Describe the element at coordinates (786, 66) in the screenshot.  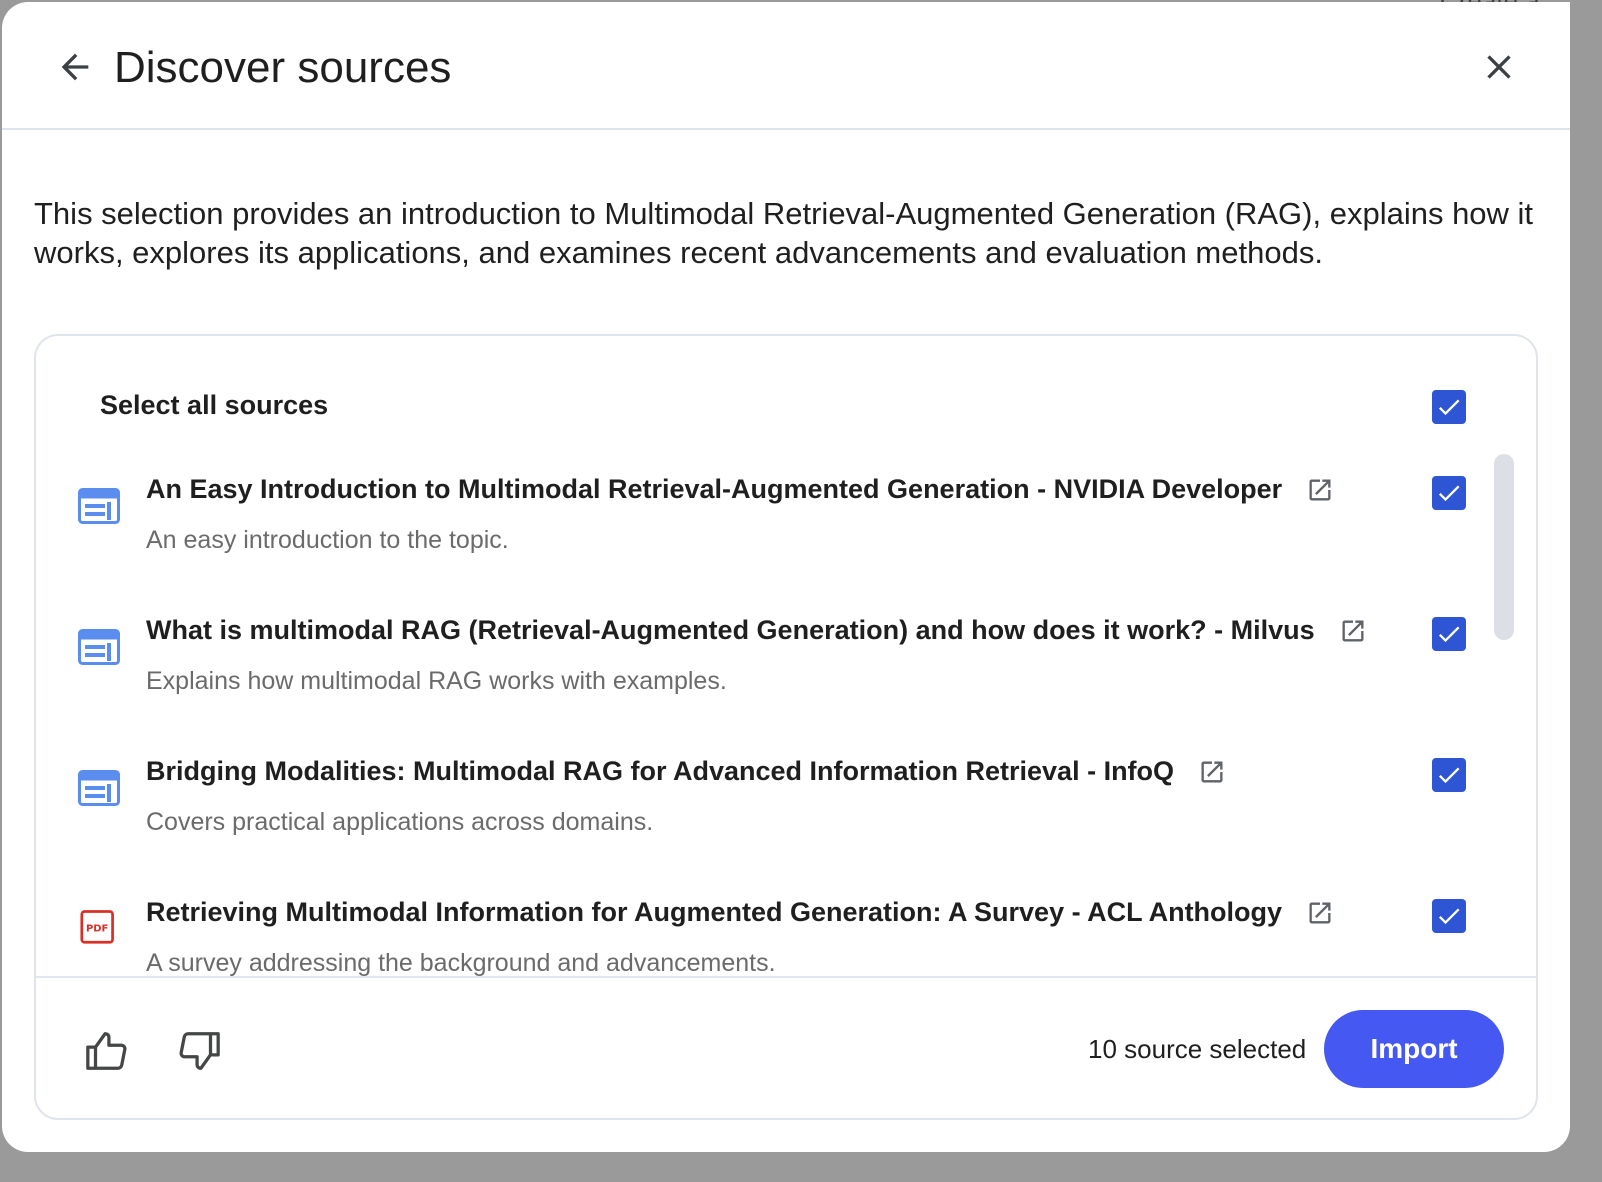
I see `dialog-header: Discover sources` at that location.